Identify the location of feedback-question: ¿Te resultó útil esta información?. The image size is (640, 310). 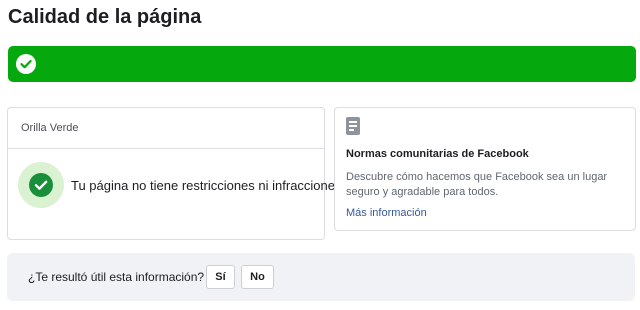
(116, 277).